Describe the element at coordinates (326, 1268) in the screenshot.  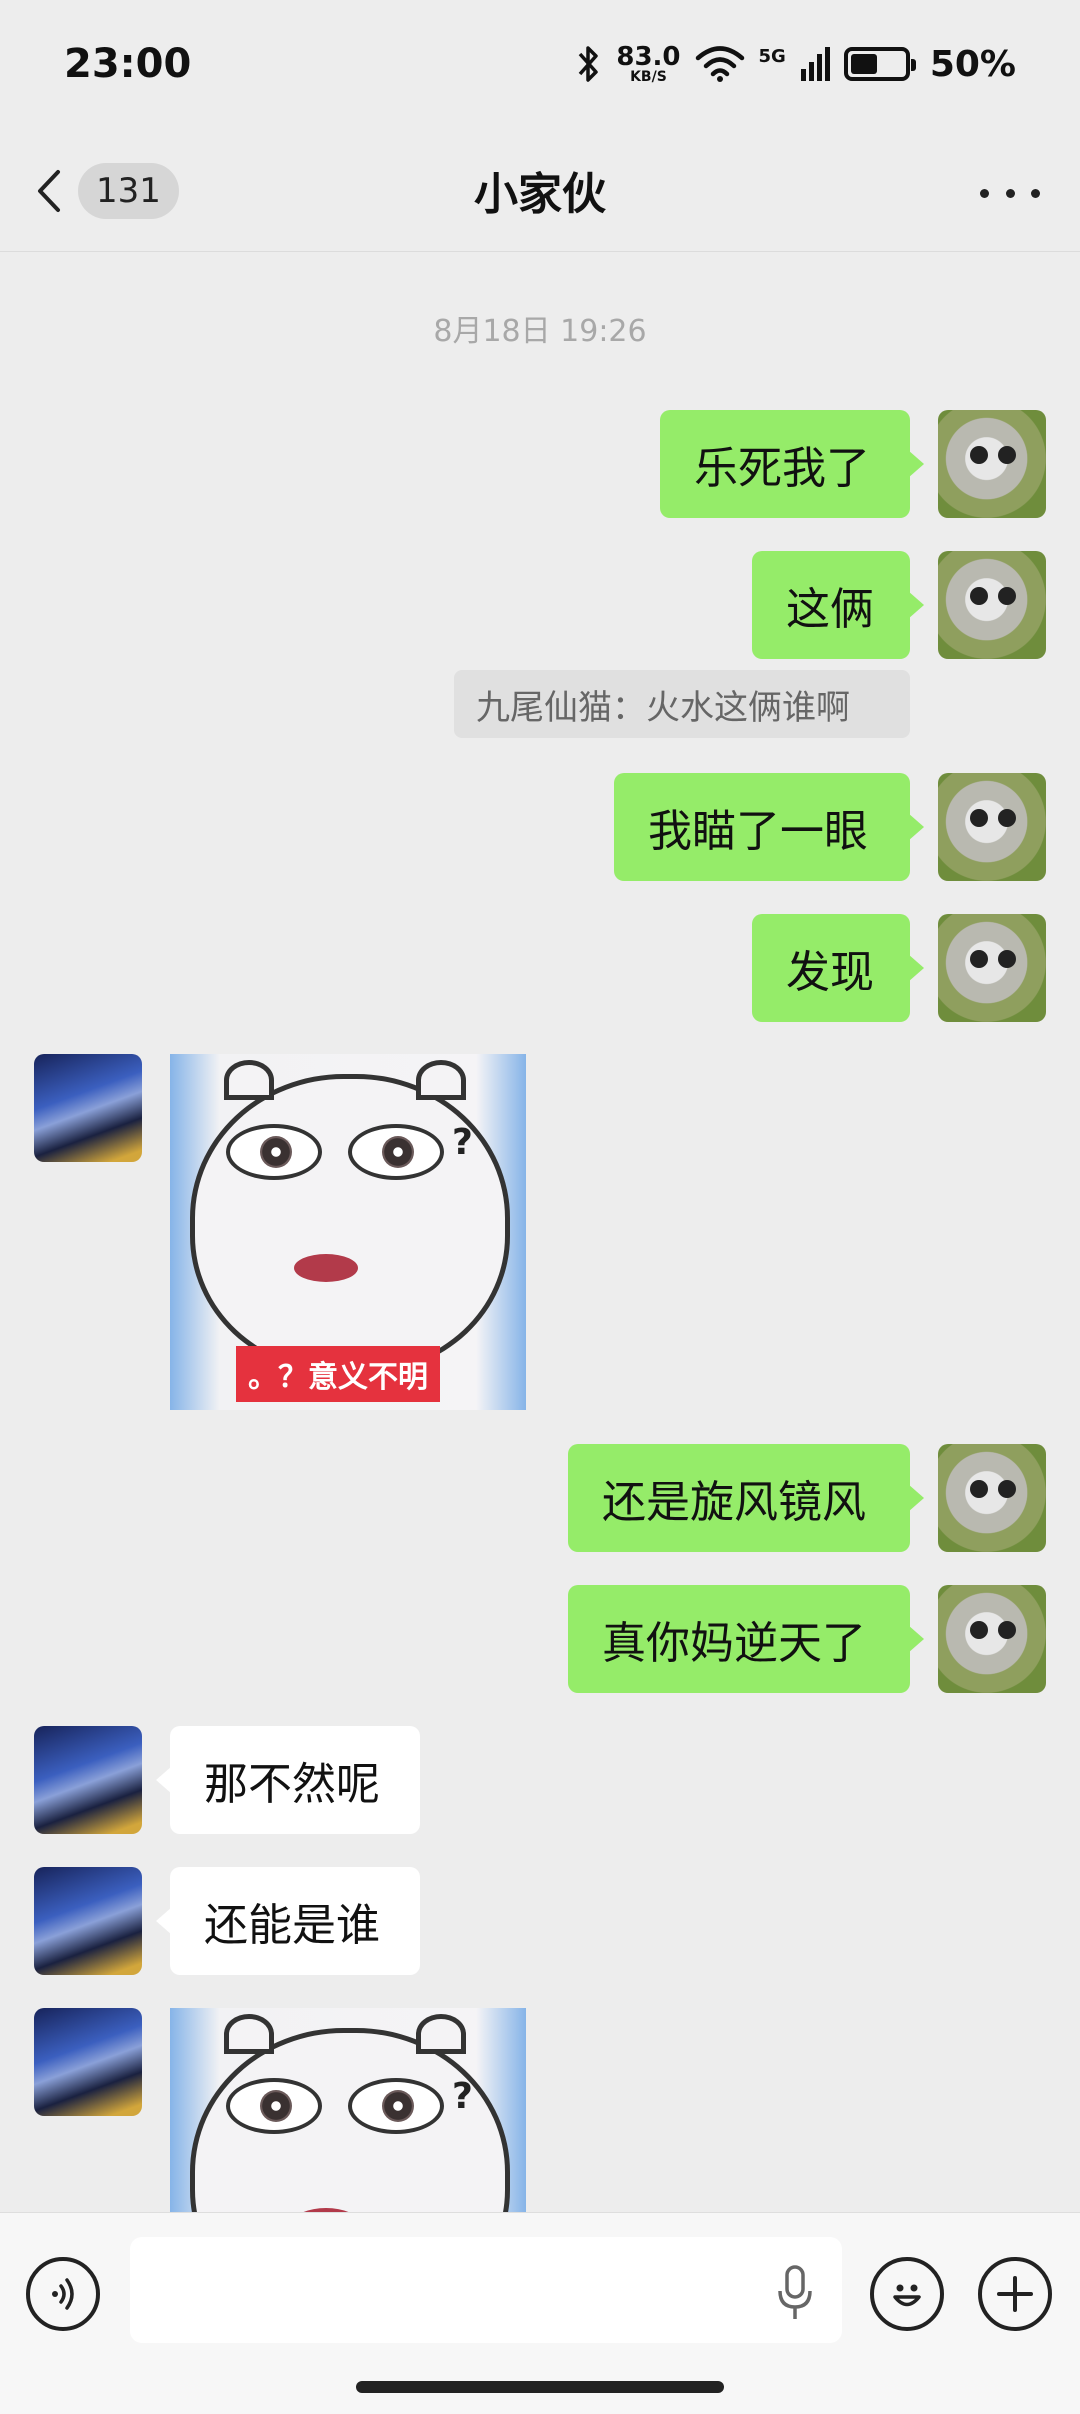
I see `sticker-lips` at that location.